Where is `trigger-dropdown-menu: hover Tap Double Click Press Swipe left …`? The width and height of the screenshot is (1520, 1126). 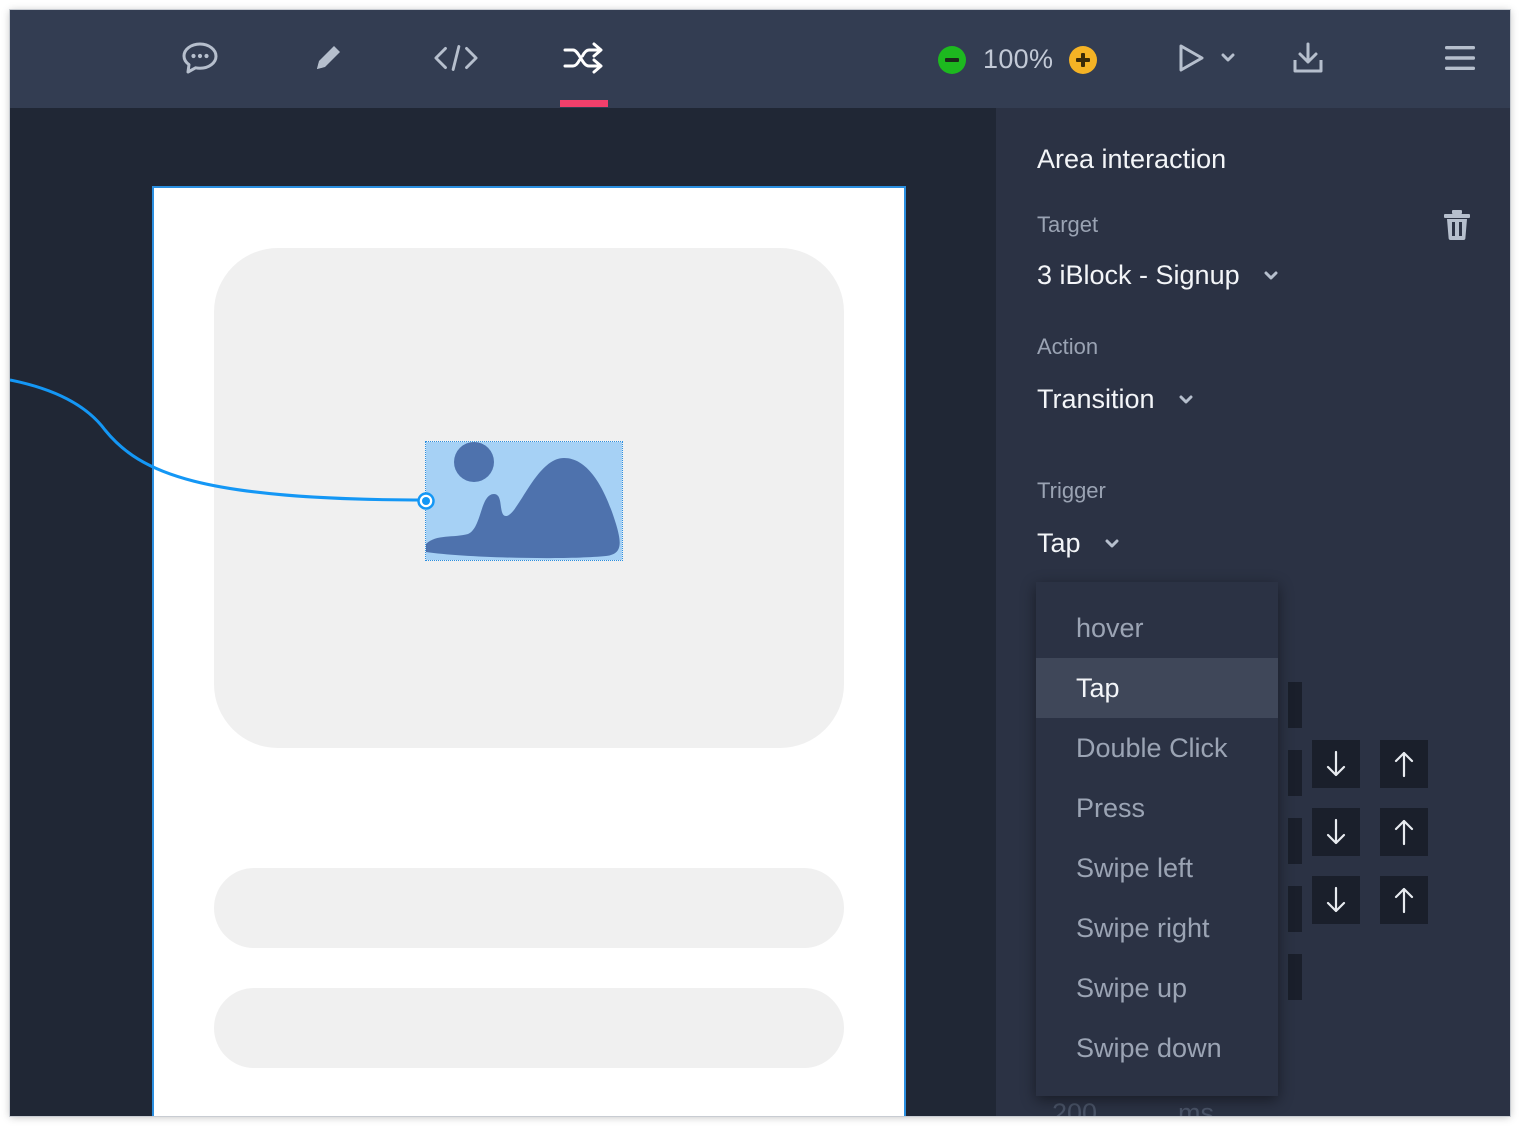
trigger-dropdown-menu: hover Tap Double Click Press Swipe left … is located at coordinates (1157, 839).